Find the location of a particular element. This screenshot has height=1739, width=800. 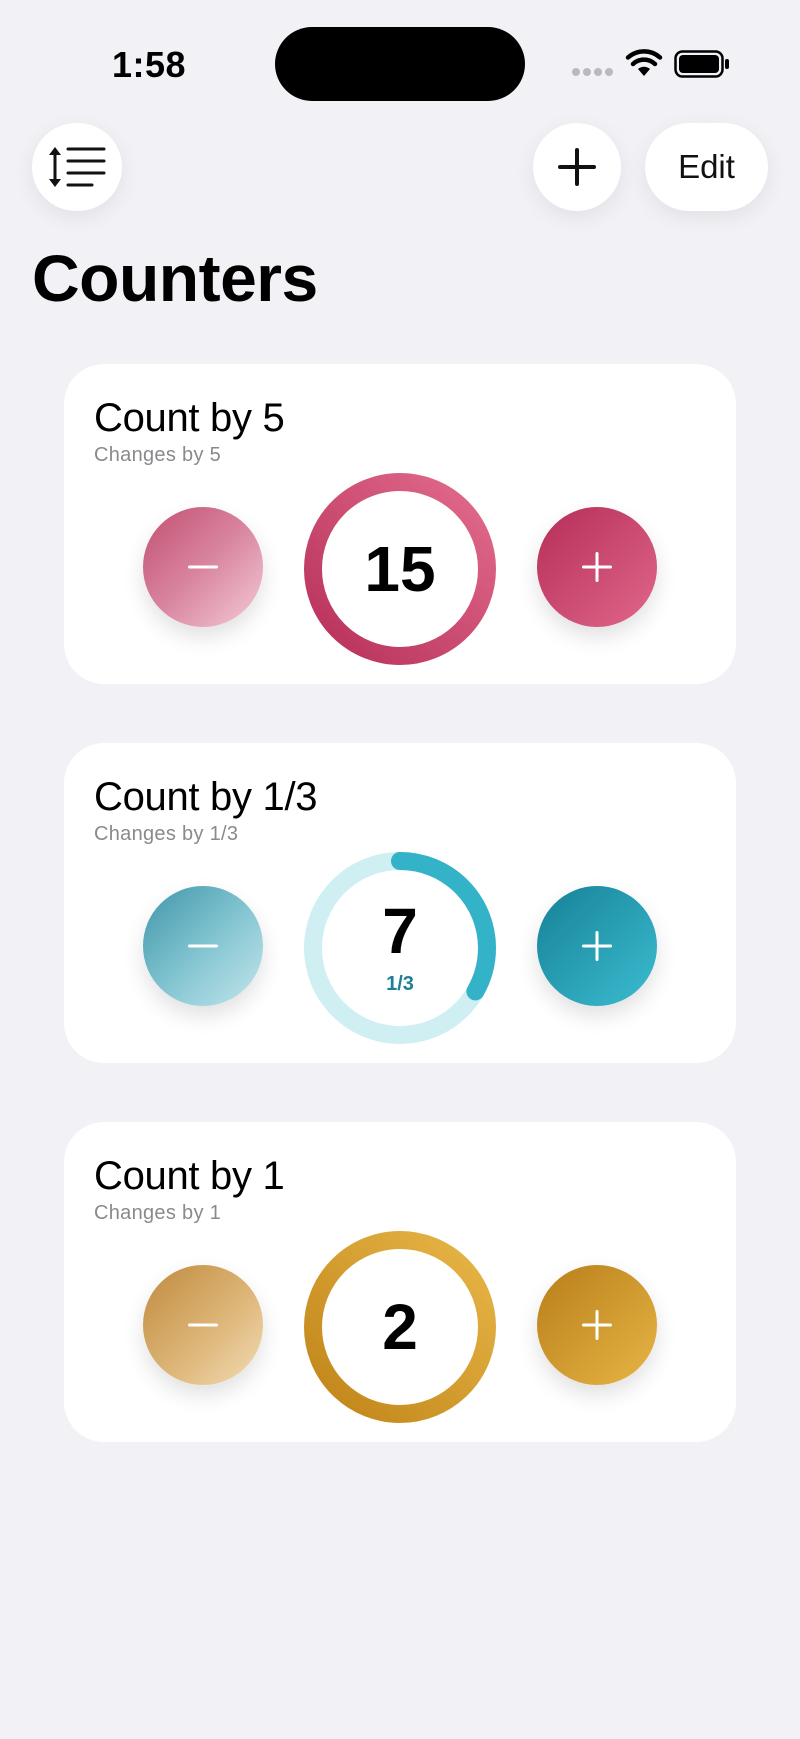

counter-subtitle: Changes by 1/3 is located at coordinates (166, 834).